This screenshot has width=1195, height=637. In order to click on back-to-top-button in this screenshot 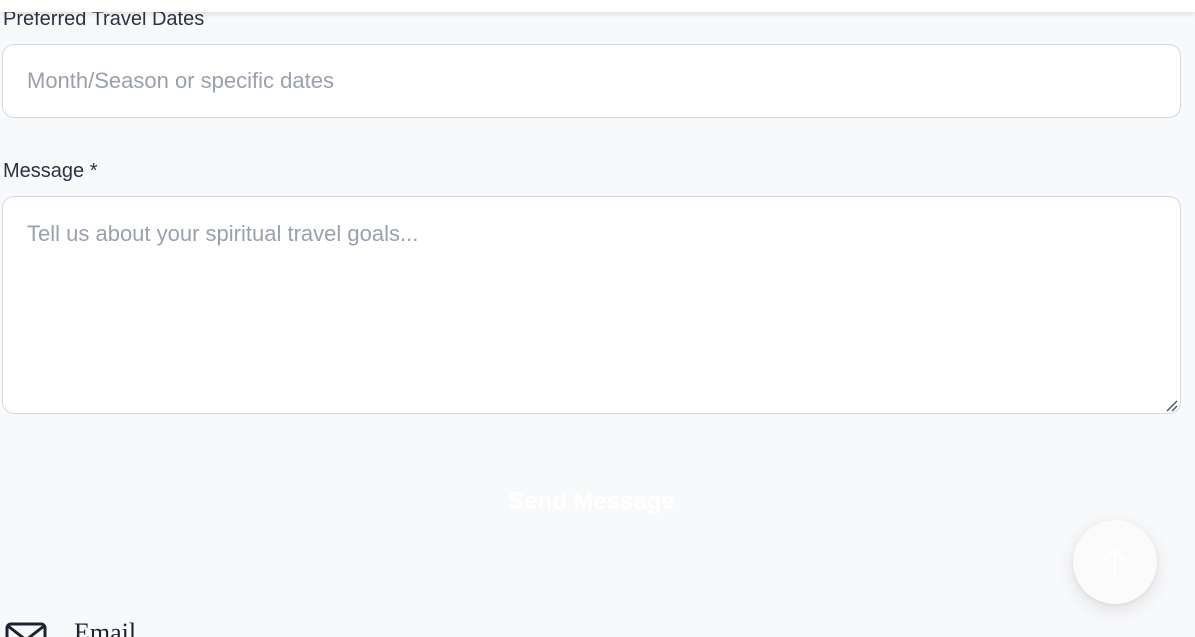, I will do `click(1115, 562)`.